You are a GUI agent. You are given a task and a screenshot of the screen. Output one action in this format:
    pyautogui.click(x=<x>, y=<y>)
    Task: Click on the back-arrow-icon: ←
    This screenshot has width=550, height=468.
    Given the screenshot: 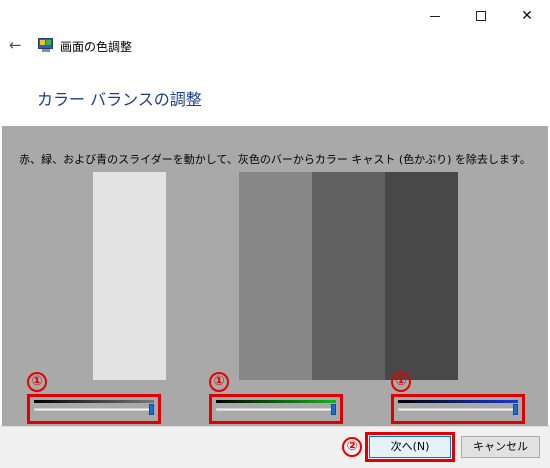 What is the action you would take?
    pyautogui.click(x=15, y=45)
    